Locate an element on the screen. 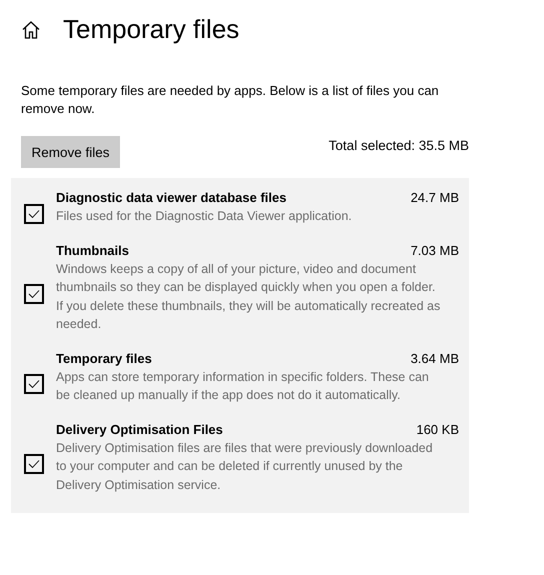 This screenshot has width=544, height=575. remove-files-button: Remove files is located at coordinates (70, 152).